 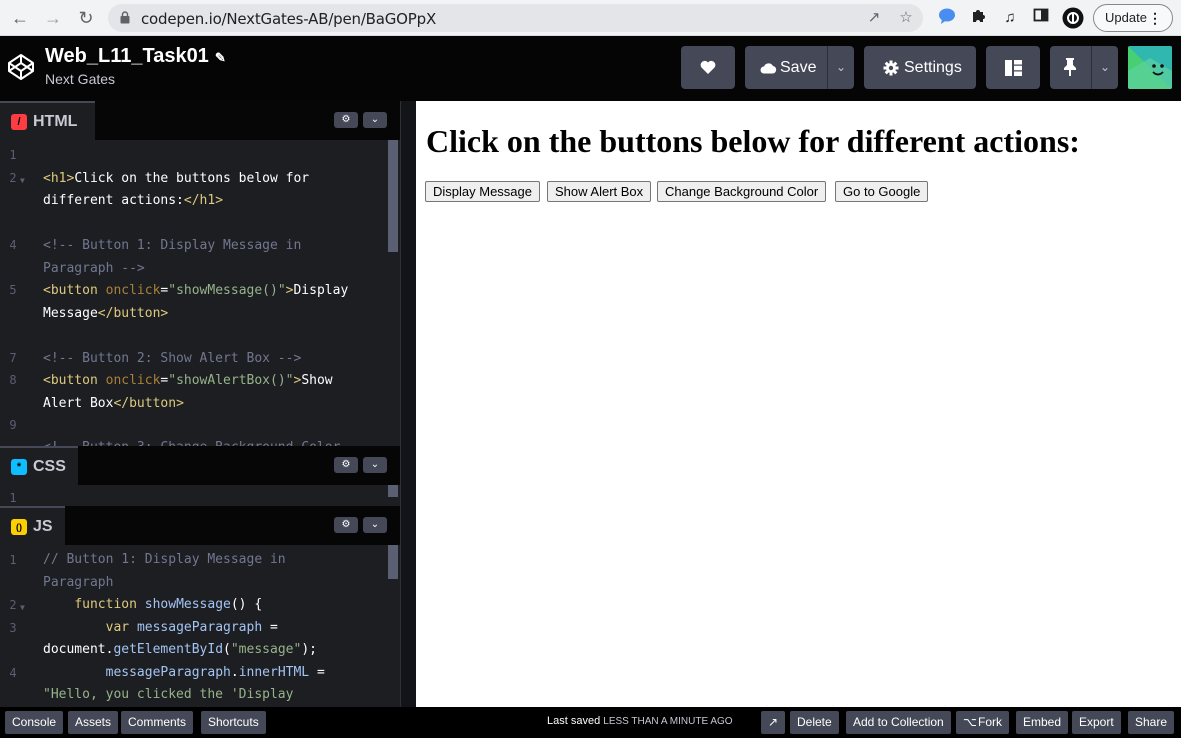 I want to click on share-button: Share, so click(x=1151, y=722).